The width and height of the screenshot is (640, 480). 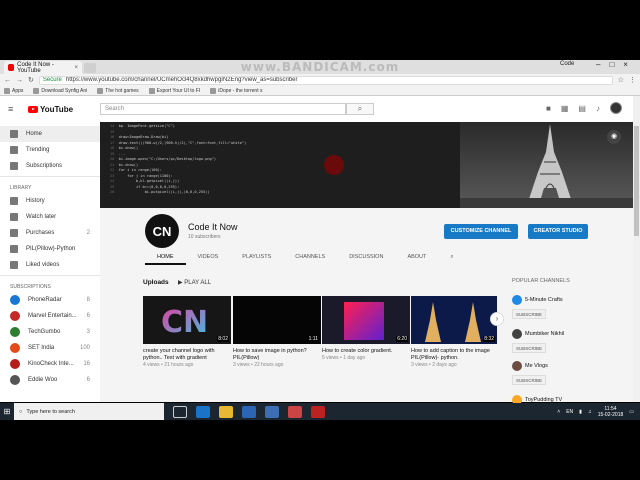 I want to click on tab-about: ABOUT, so click(x=416, y=258).